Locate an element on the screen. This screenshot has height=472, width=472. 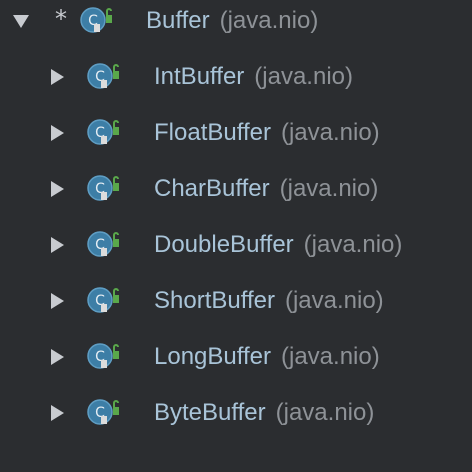
class-name: FloatBuffer is located at coordinates (212, 132).